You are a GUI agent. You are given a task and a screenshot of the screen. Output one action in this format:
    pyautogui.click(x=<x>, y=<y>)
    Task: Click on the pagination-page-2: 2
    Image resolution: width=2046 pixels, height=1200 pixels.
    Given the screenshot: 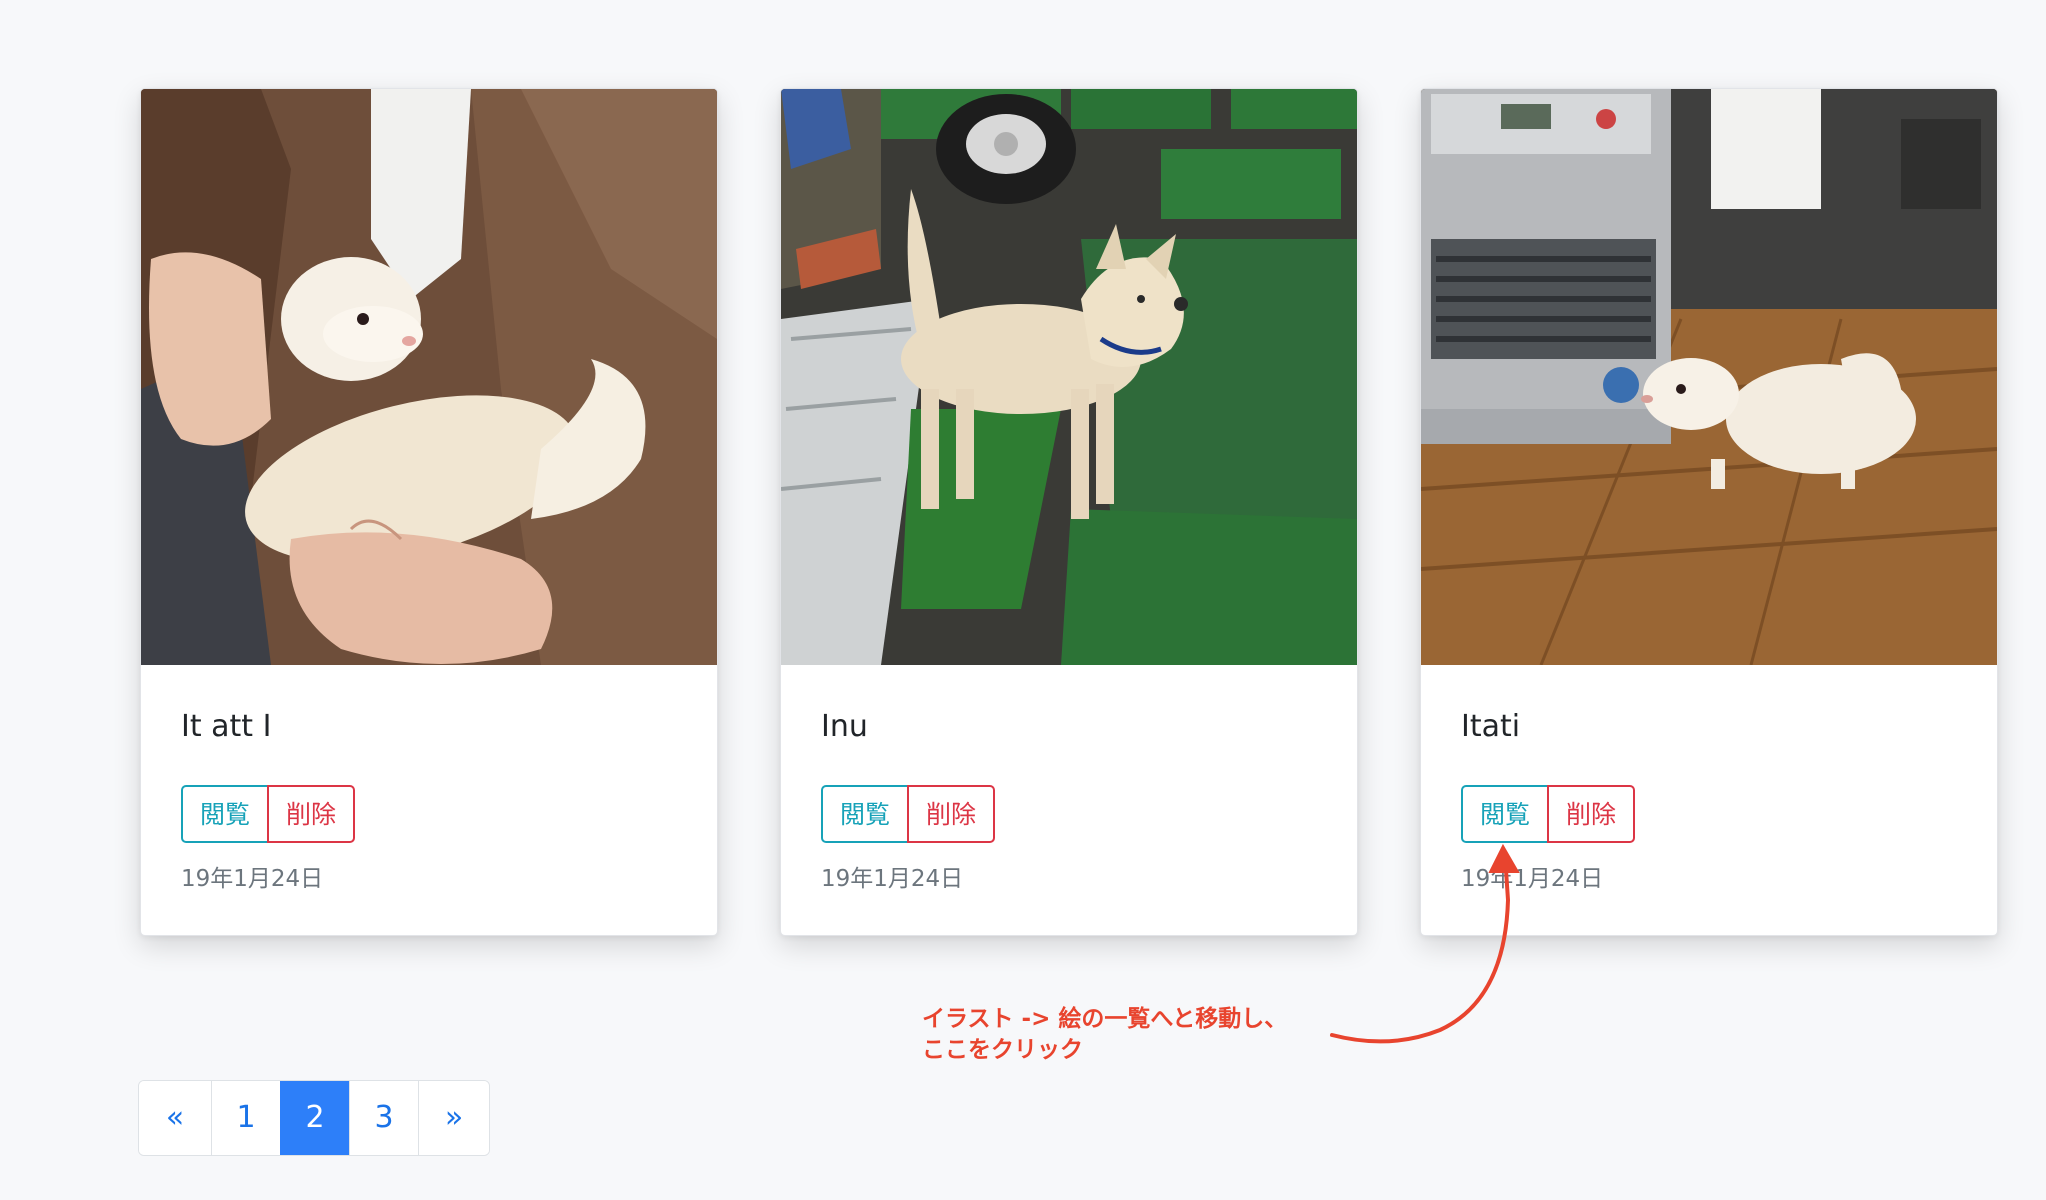 What is the action you would take?
    pyautogui.click(x=314, y=1118)
    